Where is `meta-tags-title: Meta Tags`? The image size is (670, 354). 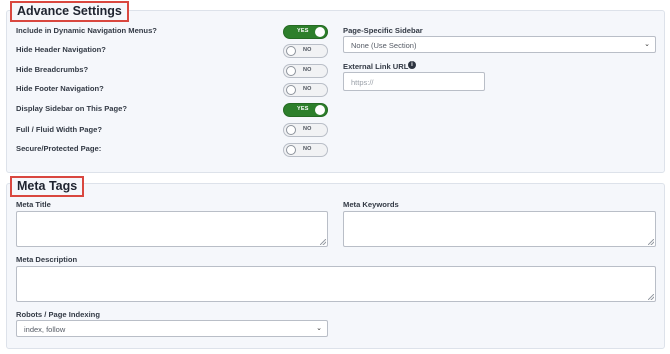
meta-tags-title: Meta Tags is located at coordinates (47, 186).